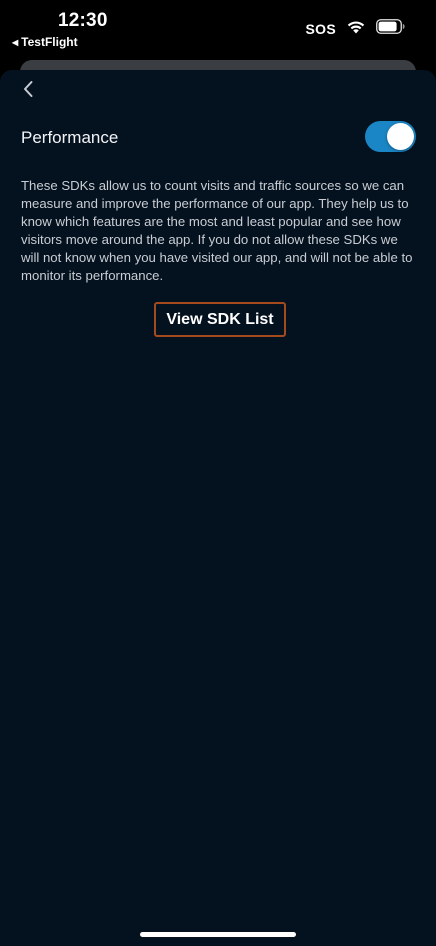 This screenshot has width=436, height=946. What do you see at coordinates (218, 934) in the screenshot?
I see `home-indicator` at bounding box center [218, 934].